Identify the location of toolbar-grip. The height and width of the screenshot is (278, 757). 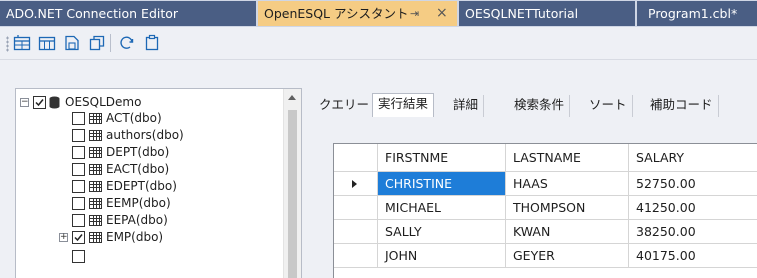
(7, 44).